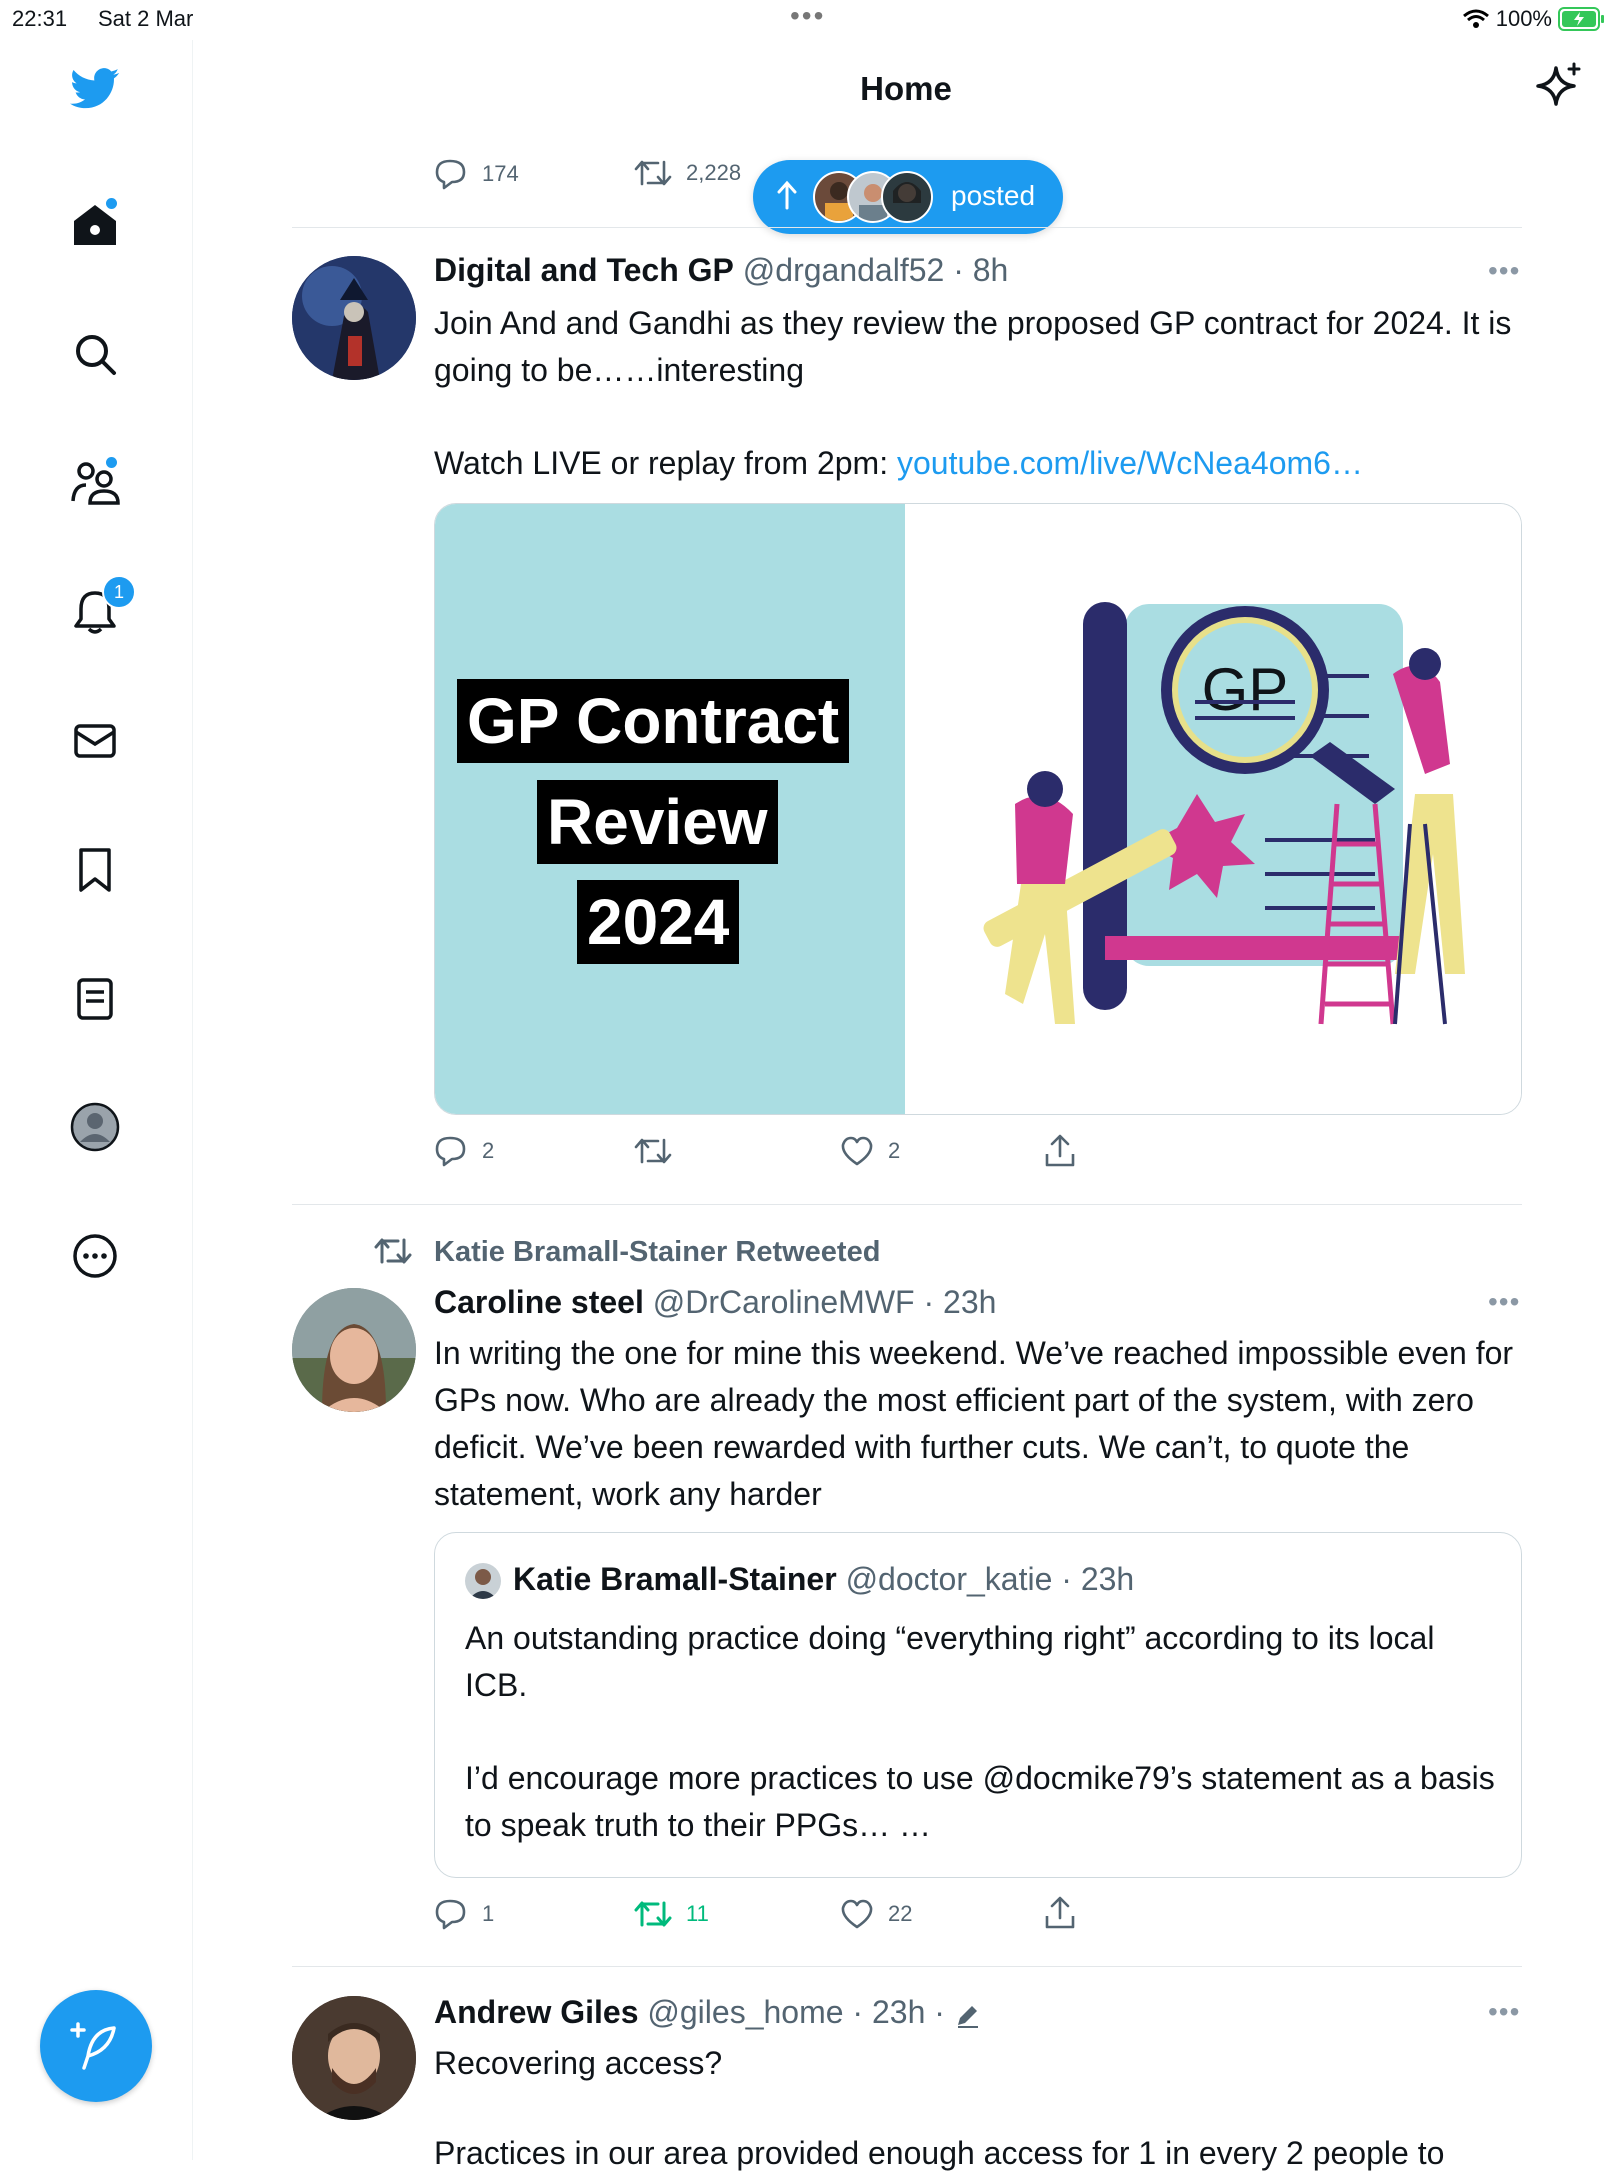  What do you see at coordinates (354, 318) in the screenshot?
I see `avatar-digital-tech-gp` at bounding box center [354, 318].